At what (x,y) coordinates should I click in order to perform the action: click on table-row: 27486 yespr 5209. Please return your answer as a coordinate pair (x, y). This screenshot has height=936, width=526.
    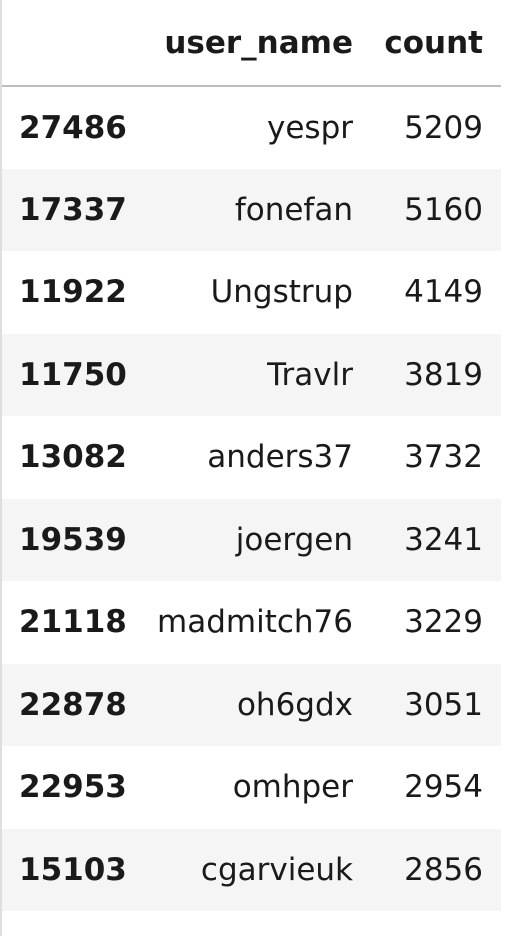
    Looking at the image, I should click on (251, 127).